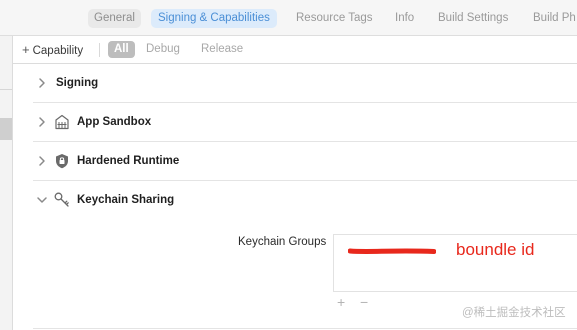 This screenshot has height=330, width=577. Describe the element at coordinates (77, 83) in the screenshot. I see `section-title: Signing` at that location.